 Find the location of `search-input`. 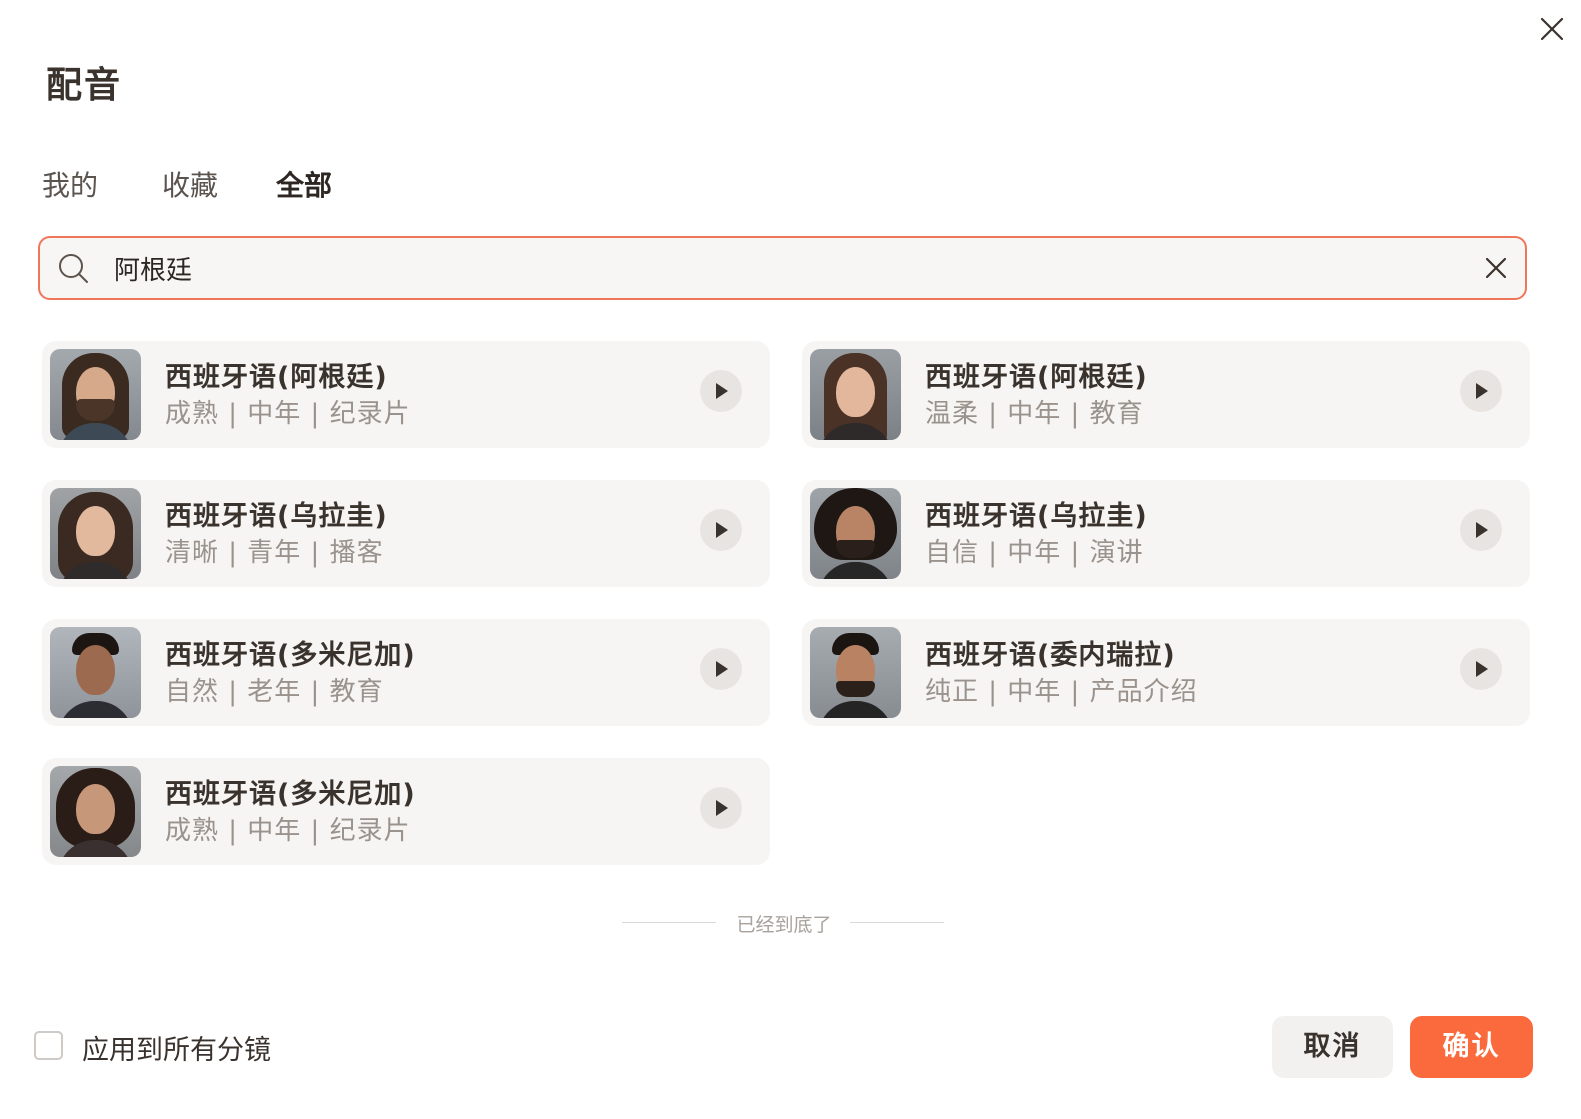

search-input is located at coordinates (774, 268).